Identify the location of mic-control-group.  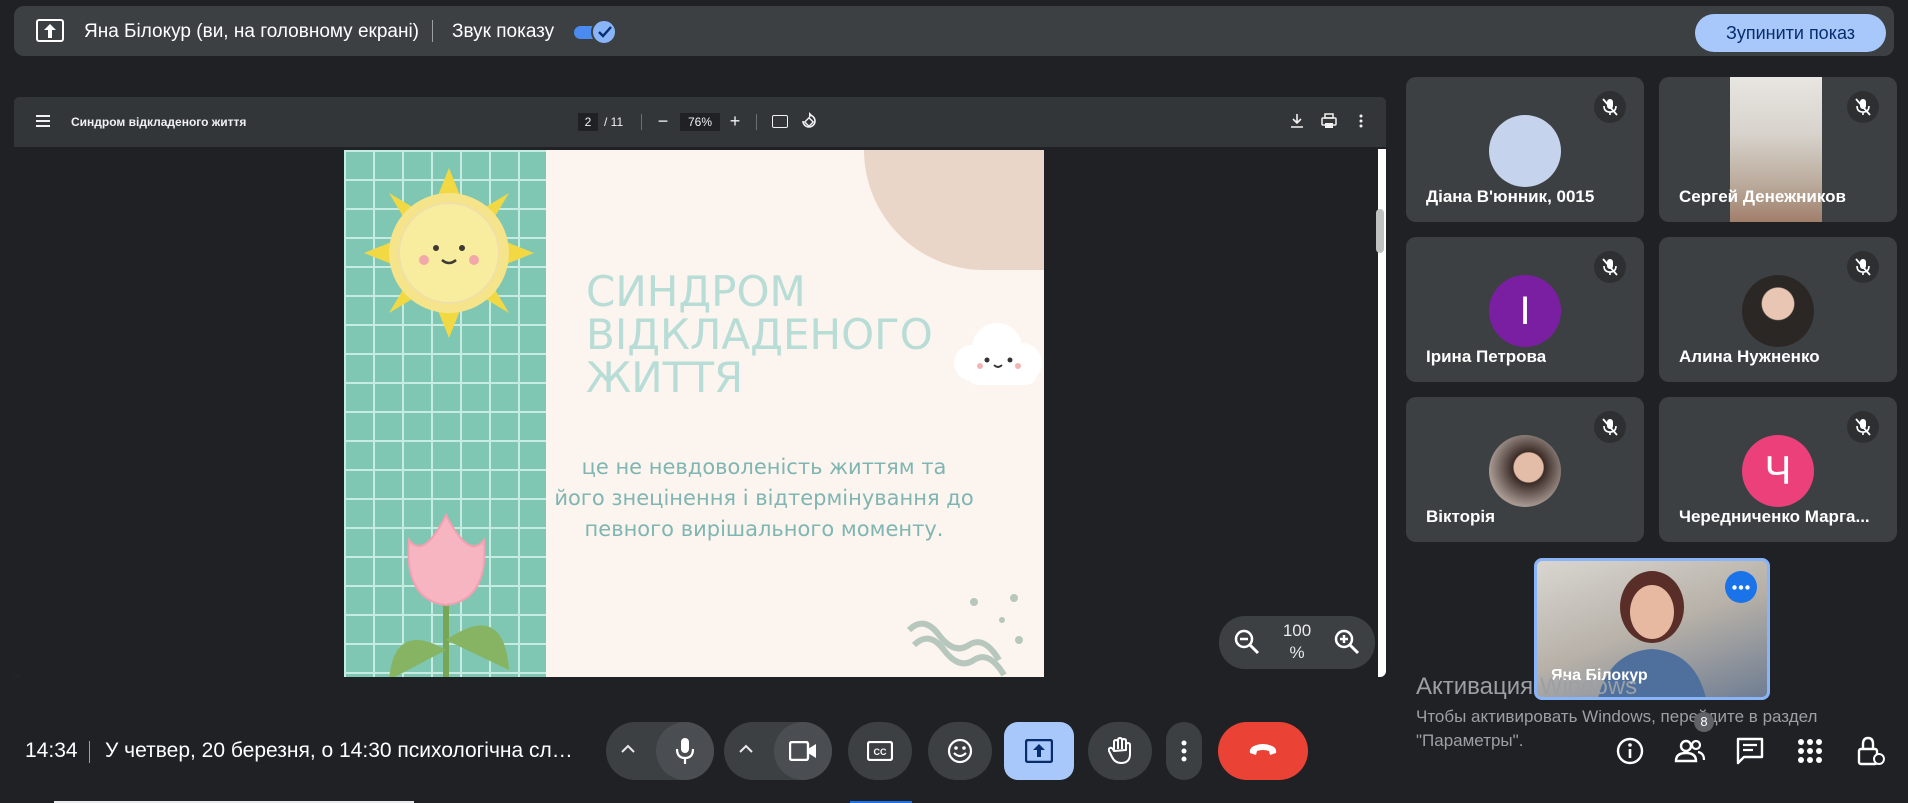
(660, 751).